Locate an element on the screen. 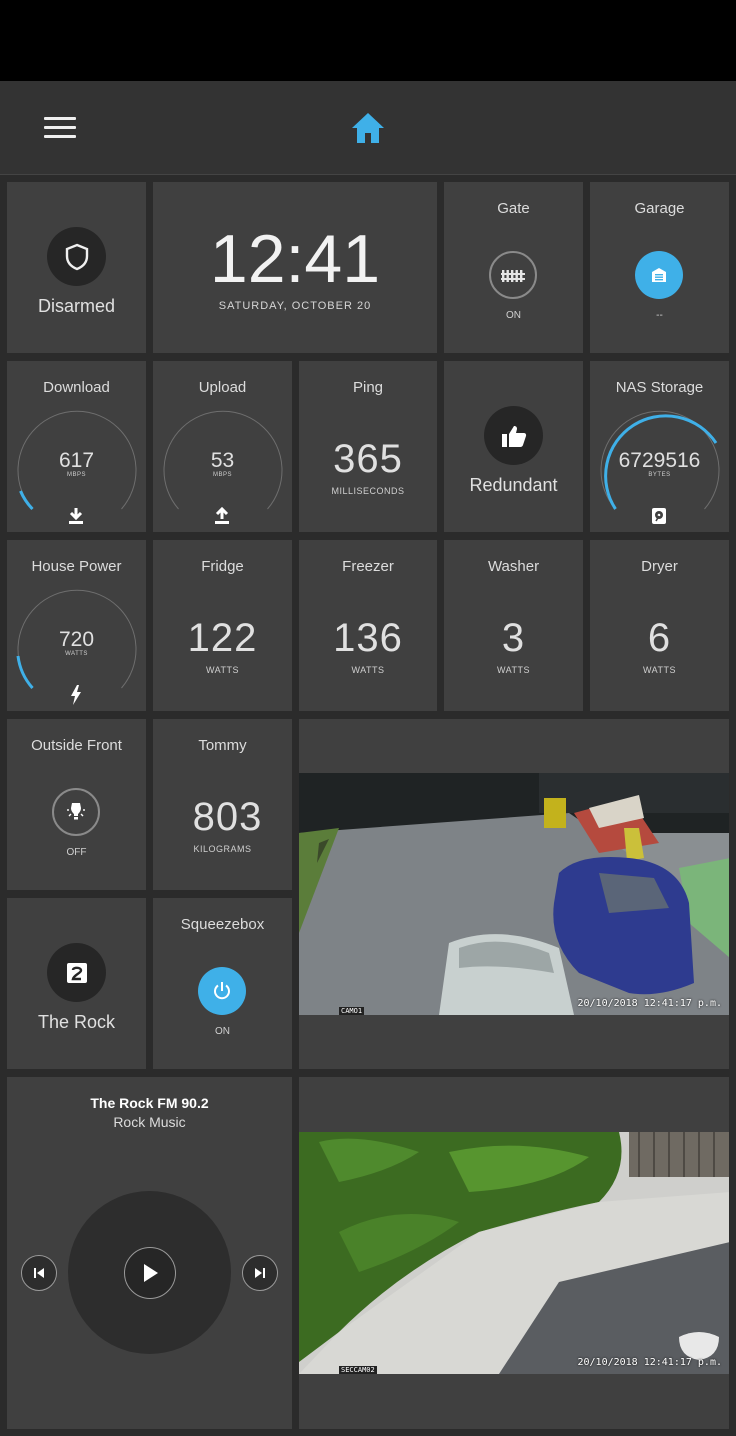 The width and height of the screenshot is (736, 1436). dryer-tile: Dryer 6 WATTS is located at coordinates (659, 625).